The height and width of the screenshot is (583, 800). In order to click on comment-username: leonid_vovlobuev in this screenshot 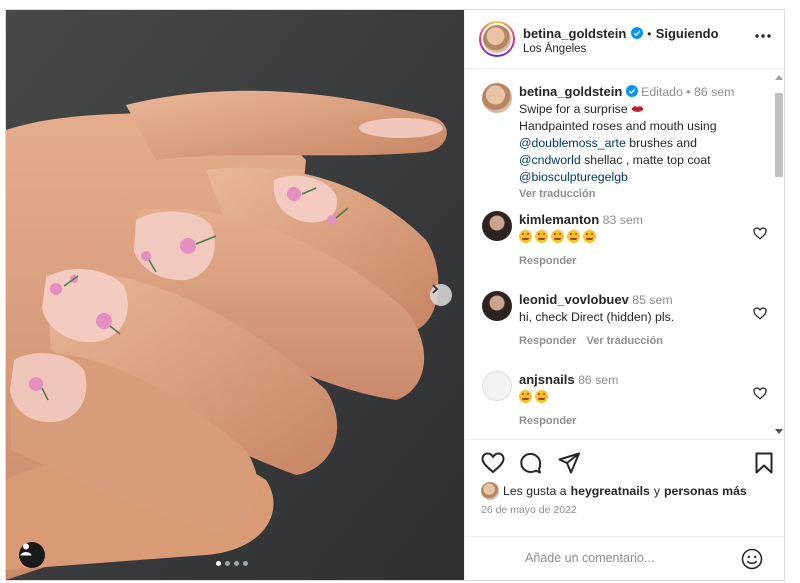, I will do `click(574, 299)`.